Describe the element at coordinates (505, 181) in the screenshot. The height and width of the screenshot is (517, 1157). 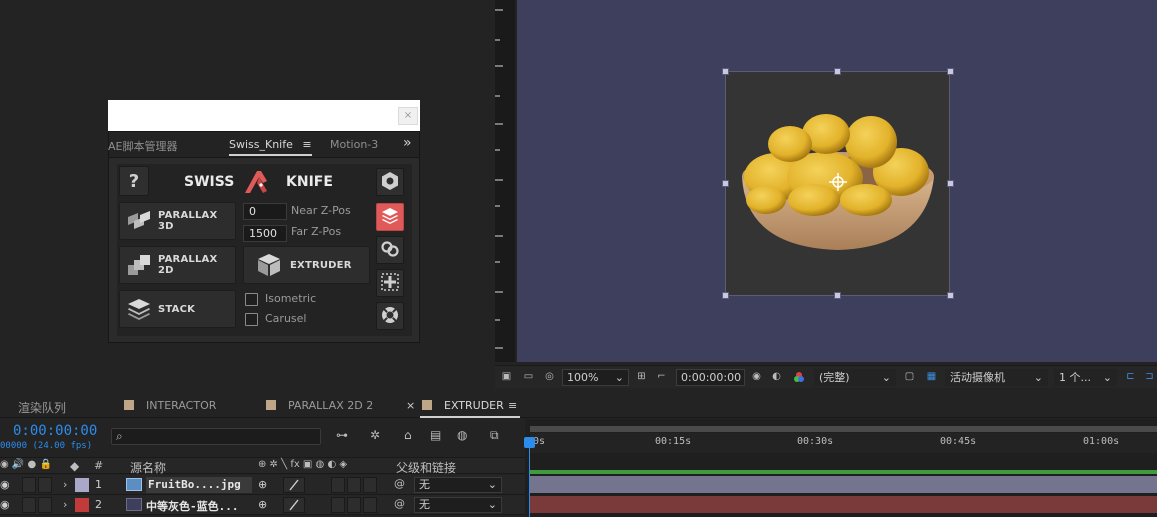
I see `vertical-ruler` at that location.